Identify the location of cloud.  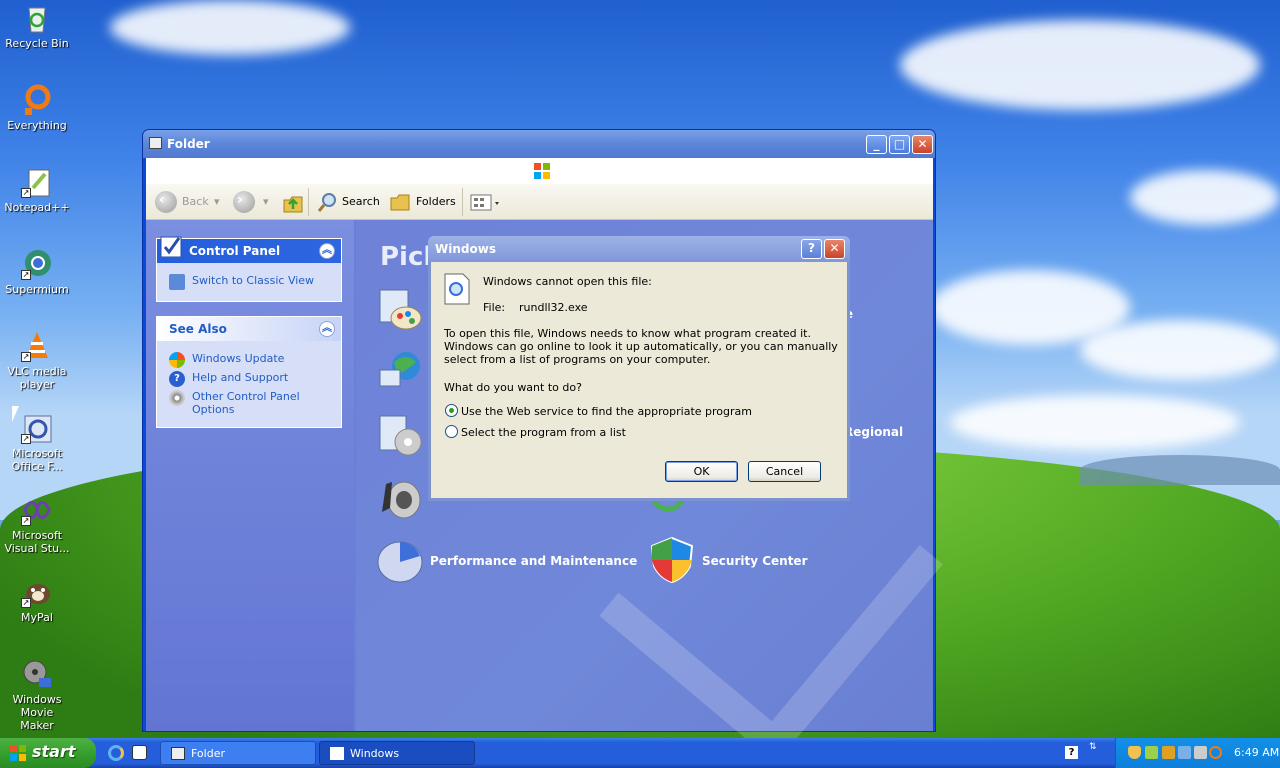
(1205, 197).